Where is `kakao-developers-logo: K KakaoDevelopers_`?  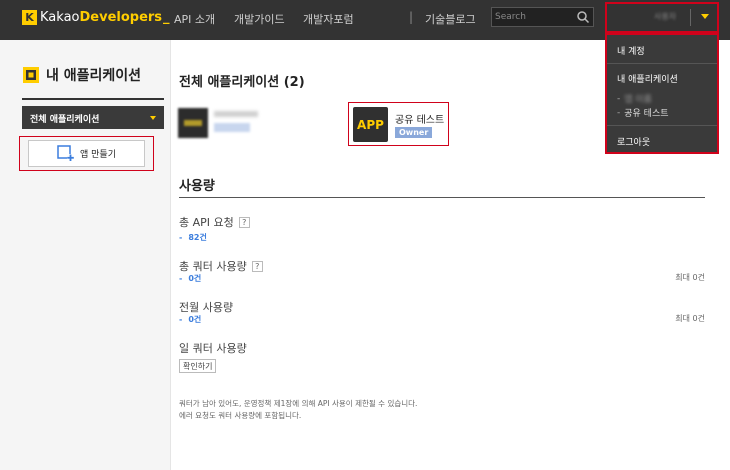 kakao-developers-logo: K KakaoDevelopers_ is located at coordinates (96, 17).